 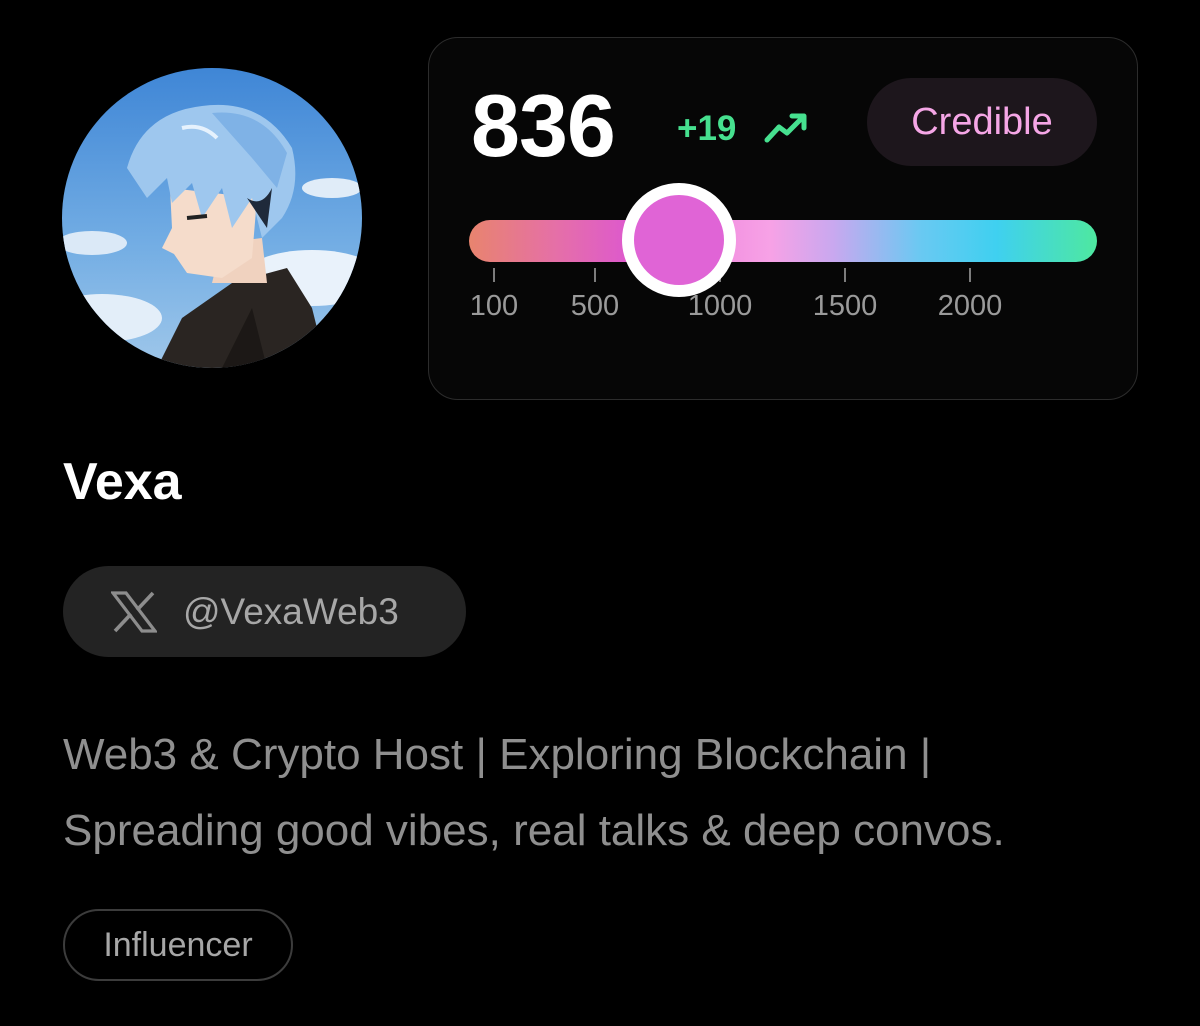 What do you see at coordinates (783, 241) in the screenshot?
I see `score-slider-track` at bounding box center [783, 241].